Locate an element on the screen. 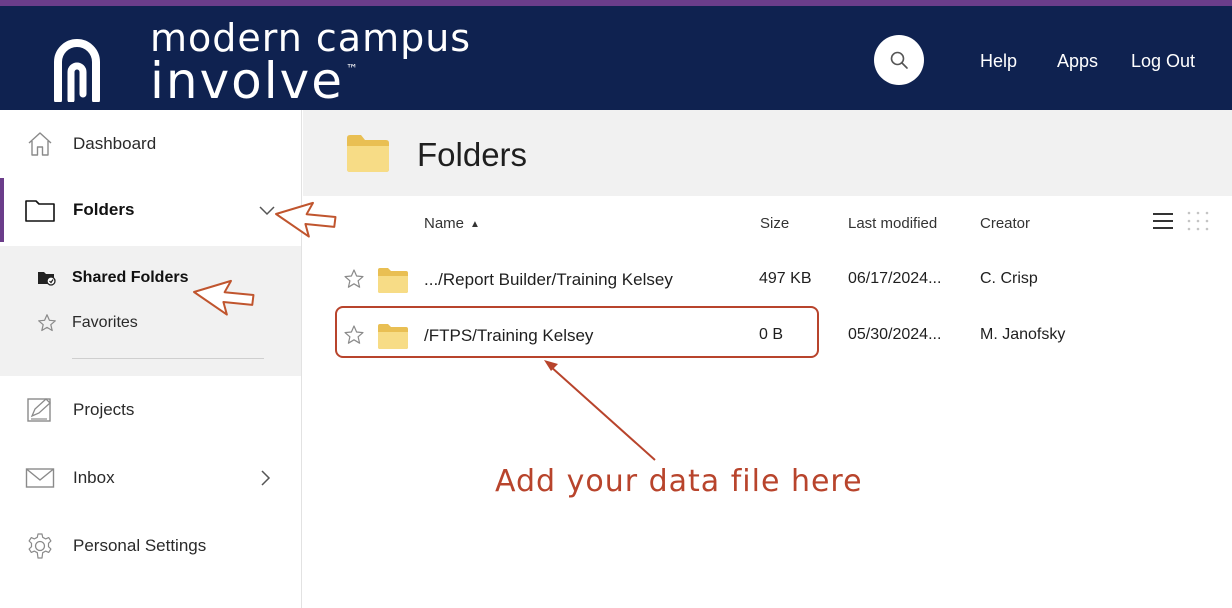 Image resolution: width=1232 pixels, height=608 pixels. sidebar-item-label: Favorites is located at coordinates (105, 322).